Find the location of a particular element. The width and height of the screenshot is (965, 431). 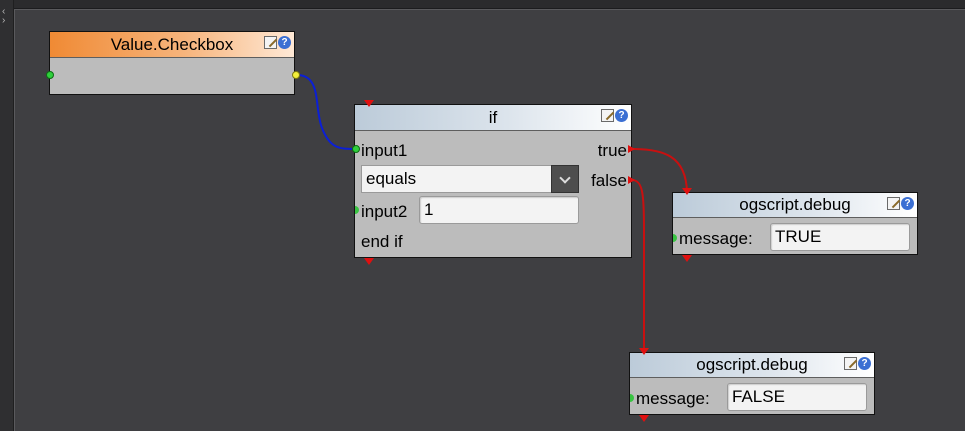

if-input2-field: 1 is located at coordinates (499, 210).